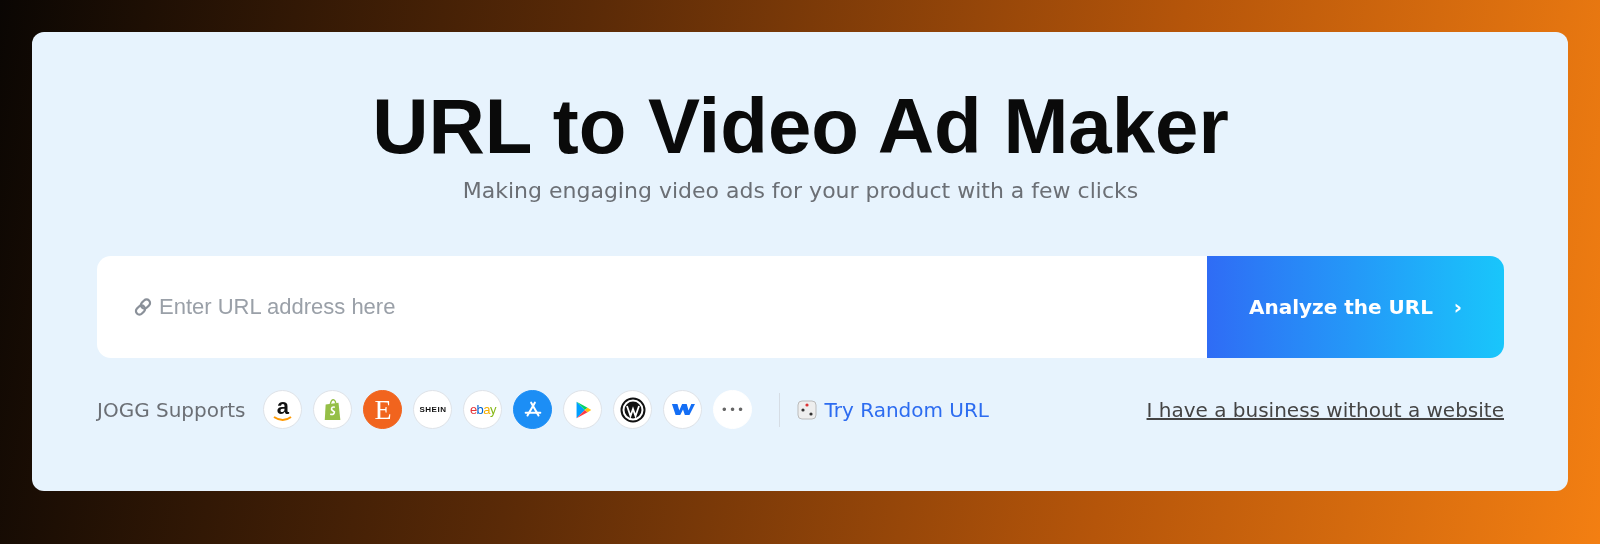 Image resolution: width=1600 pixels, height=544 pixels. Describe the element at coordinates (733, 409) in the screenshot. I see `more-button: •••` at that location.